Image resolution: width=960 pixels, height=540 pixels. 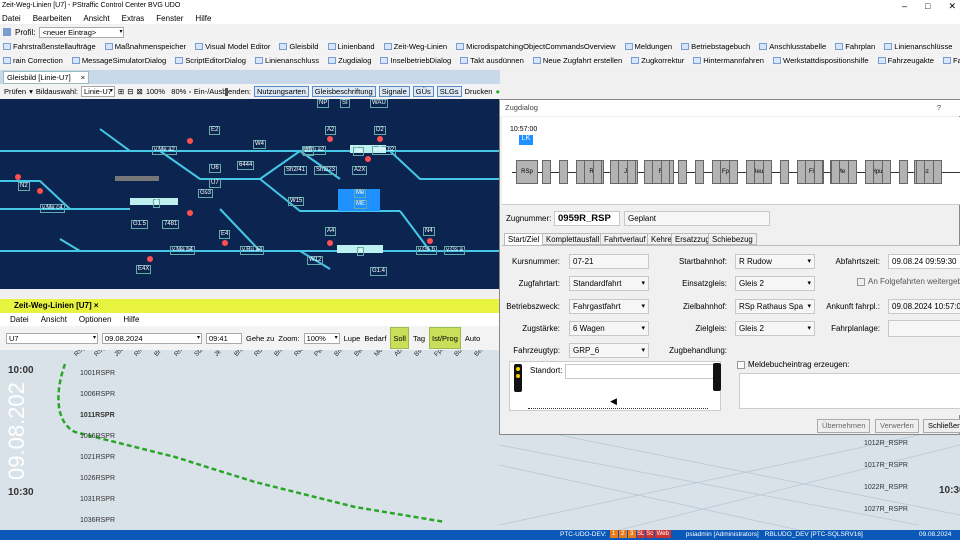 I want to click on track-label: SI, so click(x=345, y=103).